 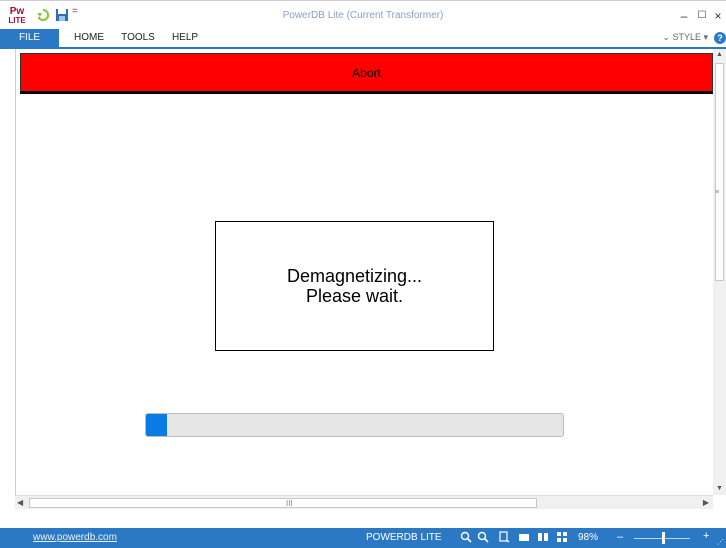 I want to click on minimize-button: –, so click(x=684, y=16).